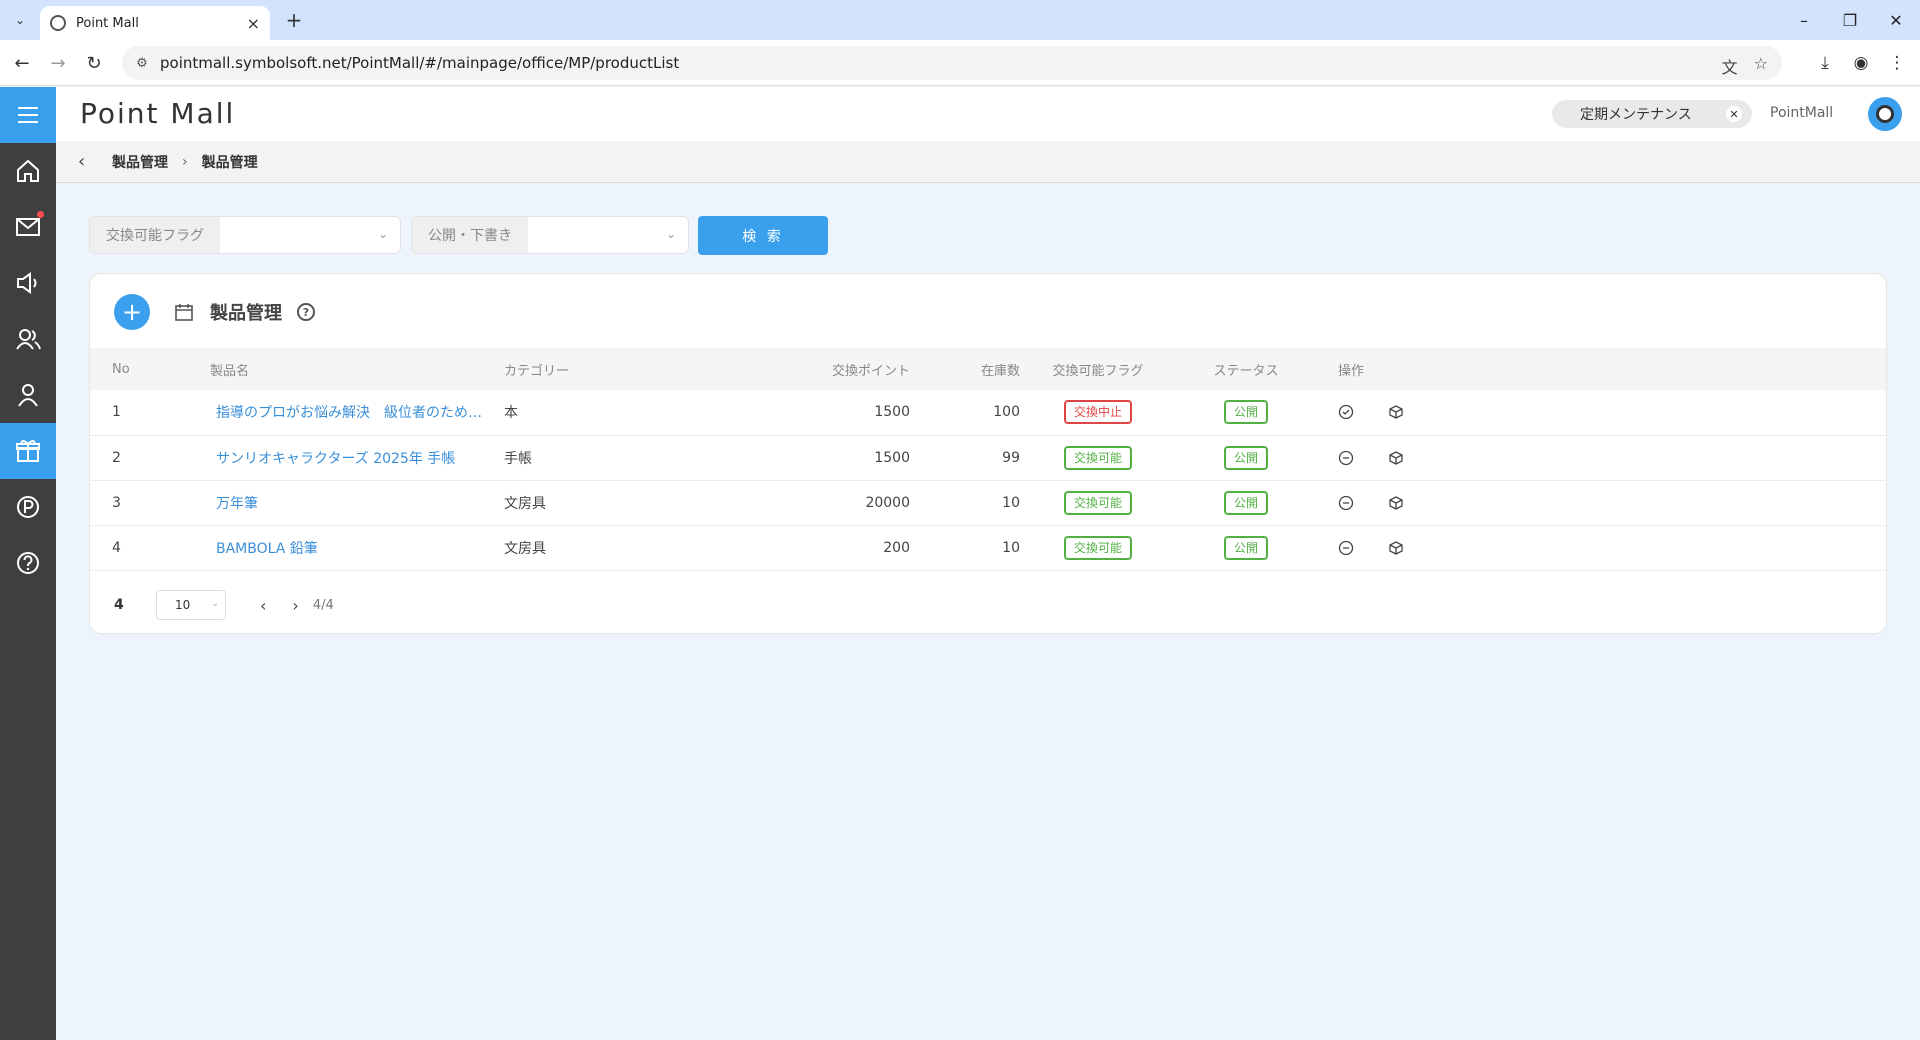  I want to click on gift-icon, so click(28, 451).